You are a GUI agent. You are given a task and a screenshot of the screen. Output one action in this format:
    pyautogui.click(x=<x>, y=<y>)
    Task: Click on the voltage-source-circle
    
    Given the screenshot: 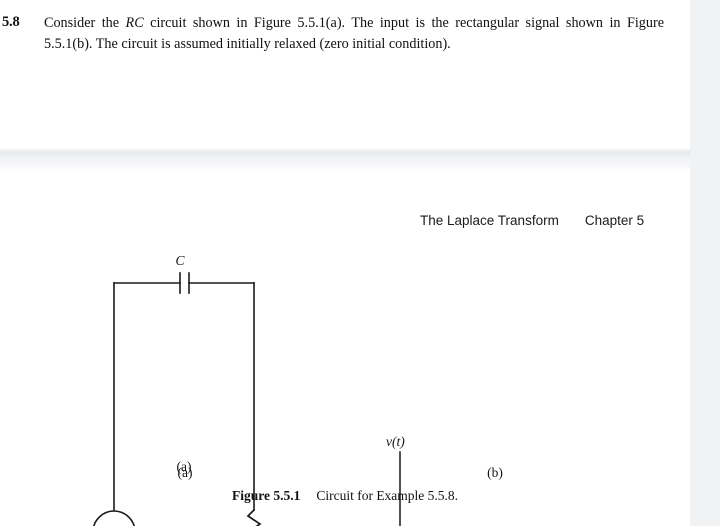 What is the action you would take?
    pyautogui.click(x=114, y=518)
    